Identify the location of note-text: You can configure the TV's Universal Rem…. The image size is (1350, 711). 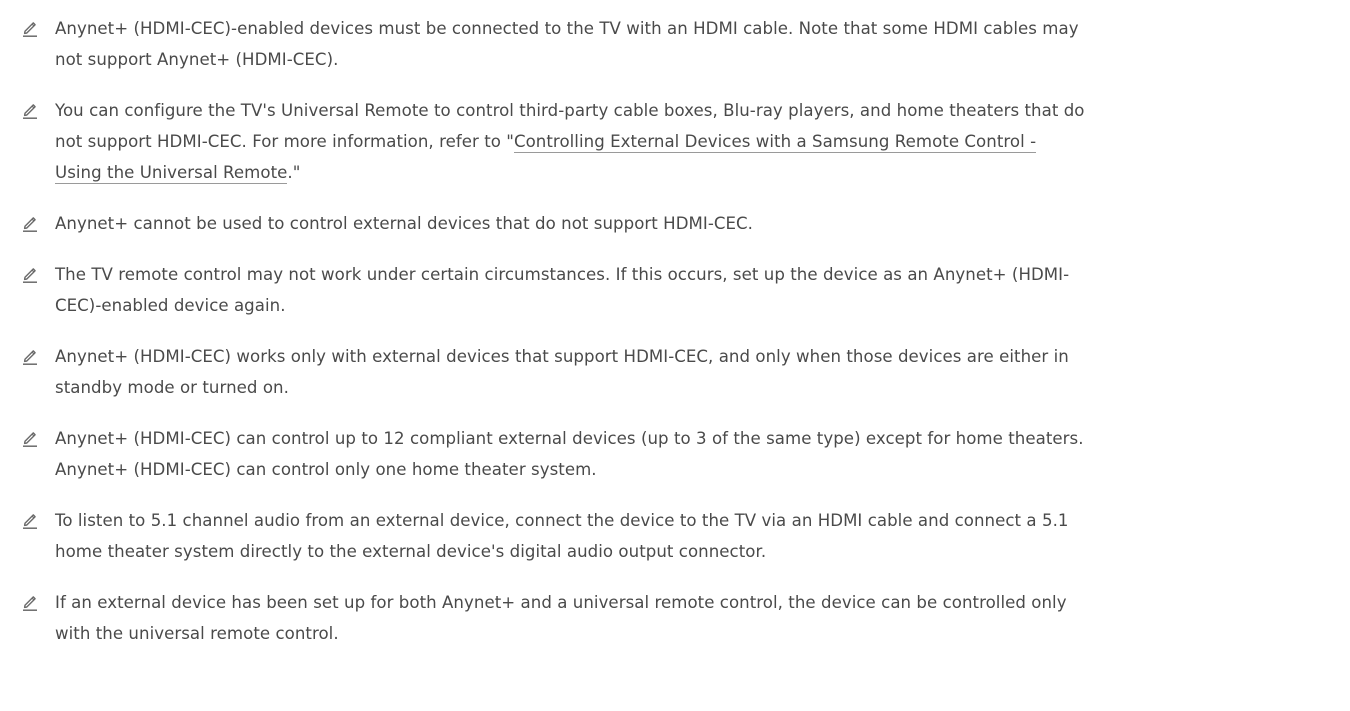
(692, 141).